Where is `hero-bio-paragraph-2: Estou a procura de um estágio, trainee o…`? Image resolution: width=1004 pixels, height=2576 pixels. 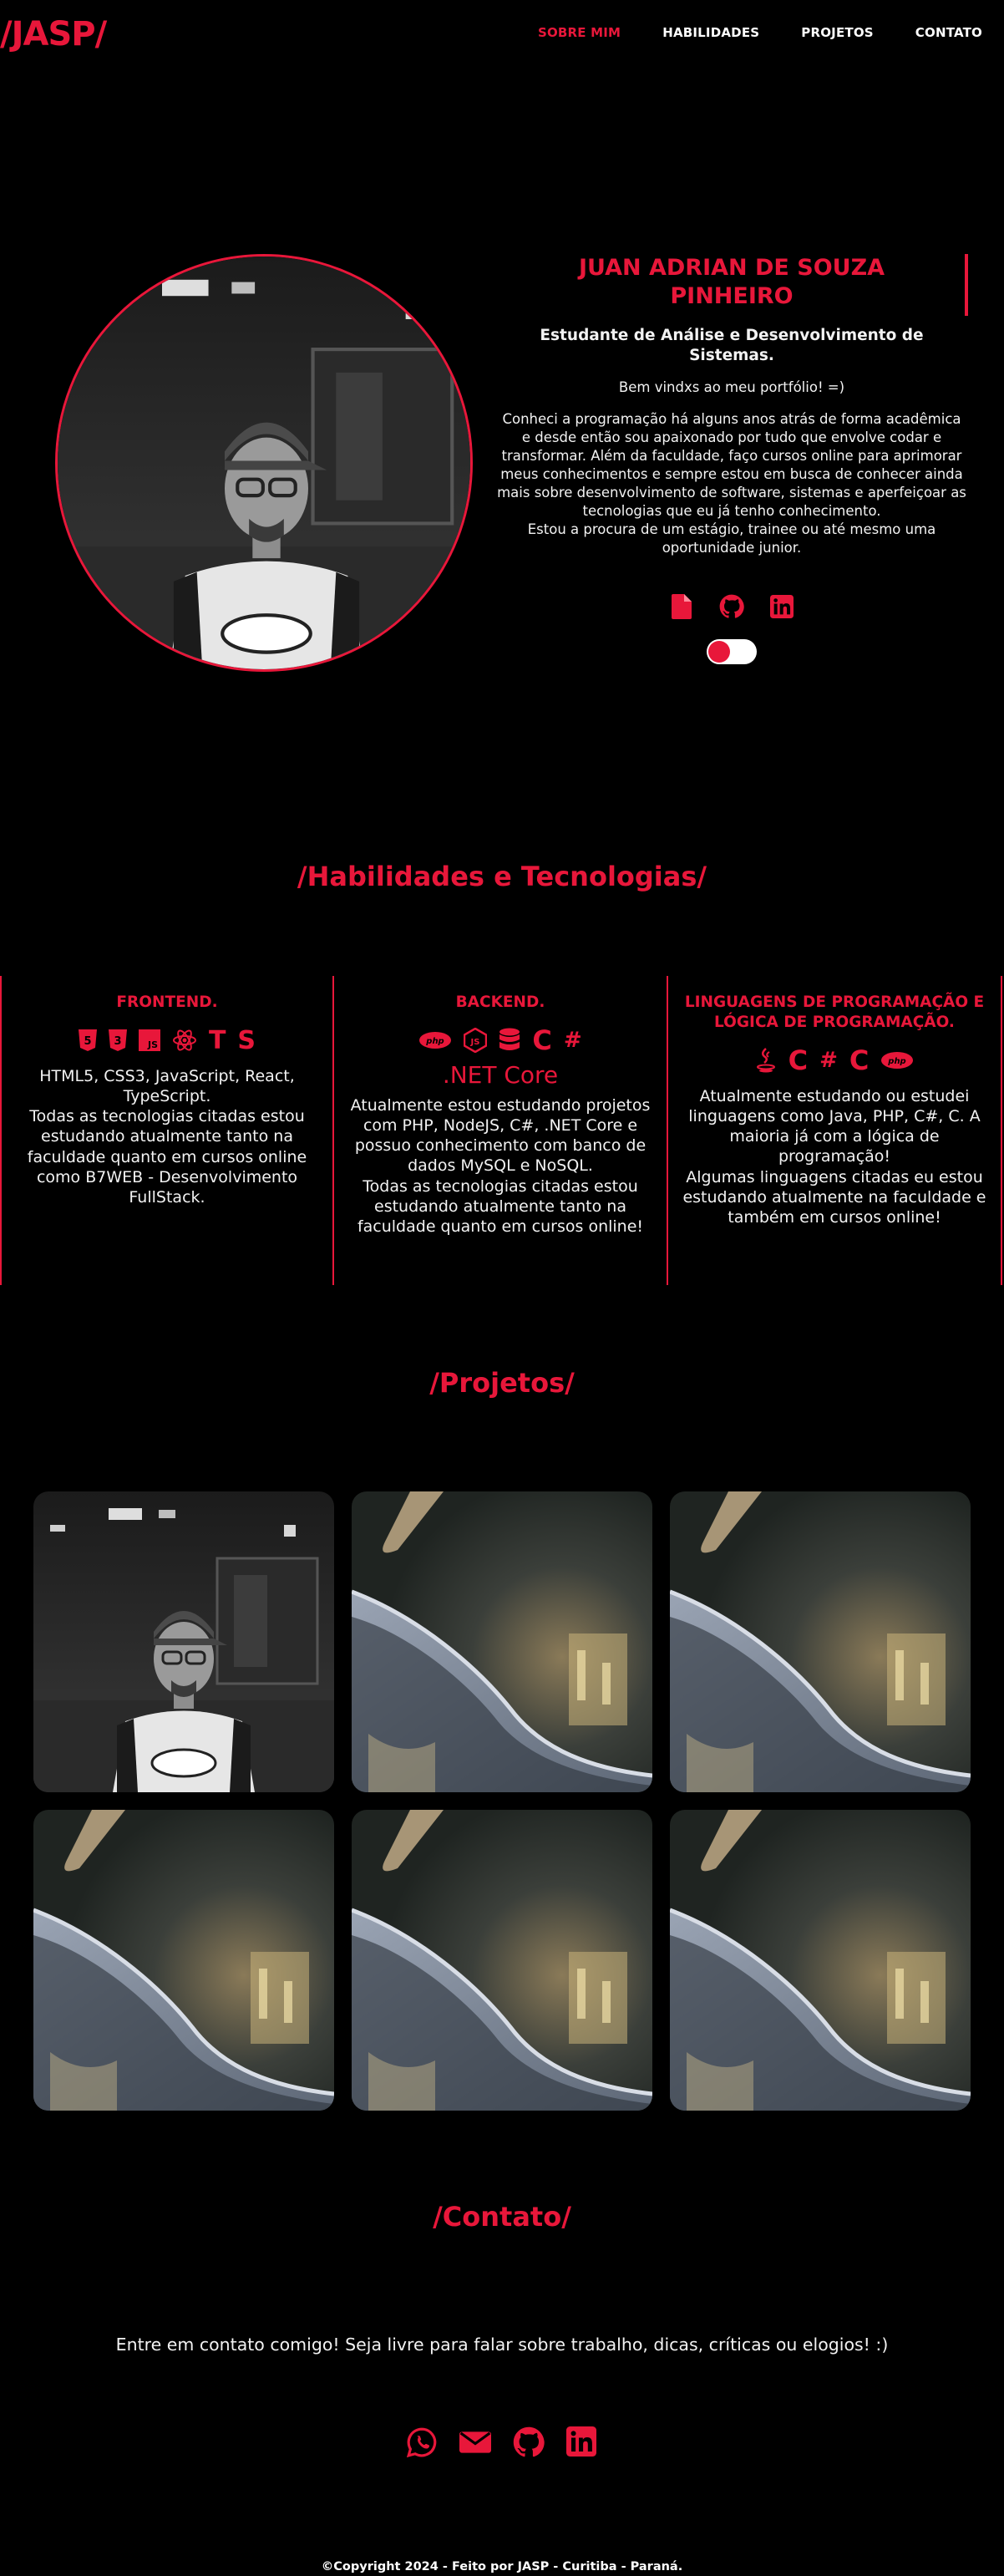
hero-bio-paragraph-2: Estou a procura de um estágio, trainee o… is located at coordinates (731, 538).